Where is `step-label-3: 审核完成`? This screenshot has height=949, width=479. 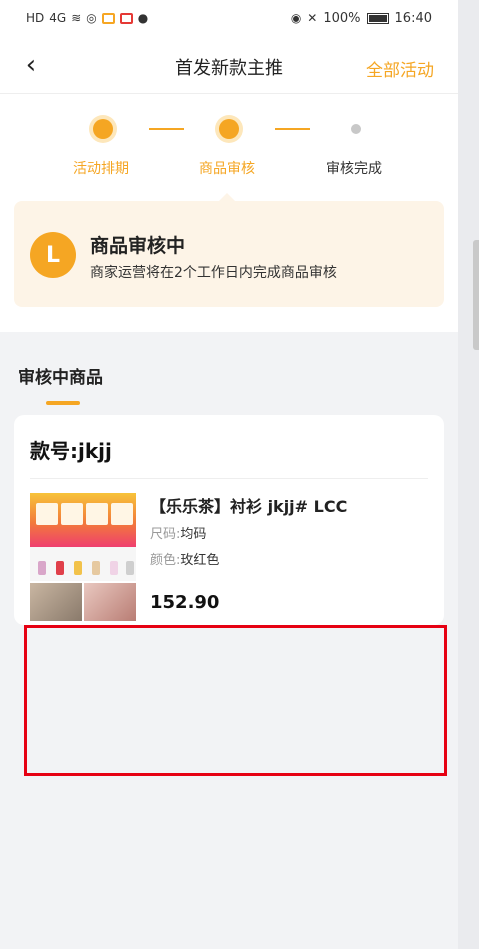
step-label-3: 审核完成 is located at coordinates (354, 169).